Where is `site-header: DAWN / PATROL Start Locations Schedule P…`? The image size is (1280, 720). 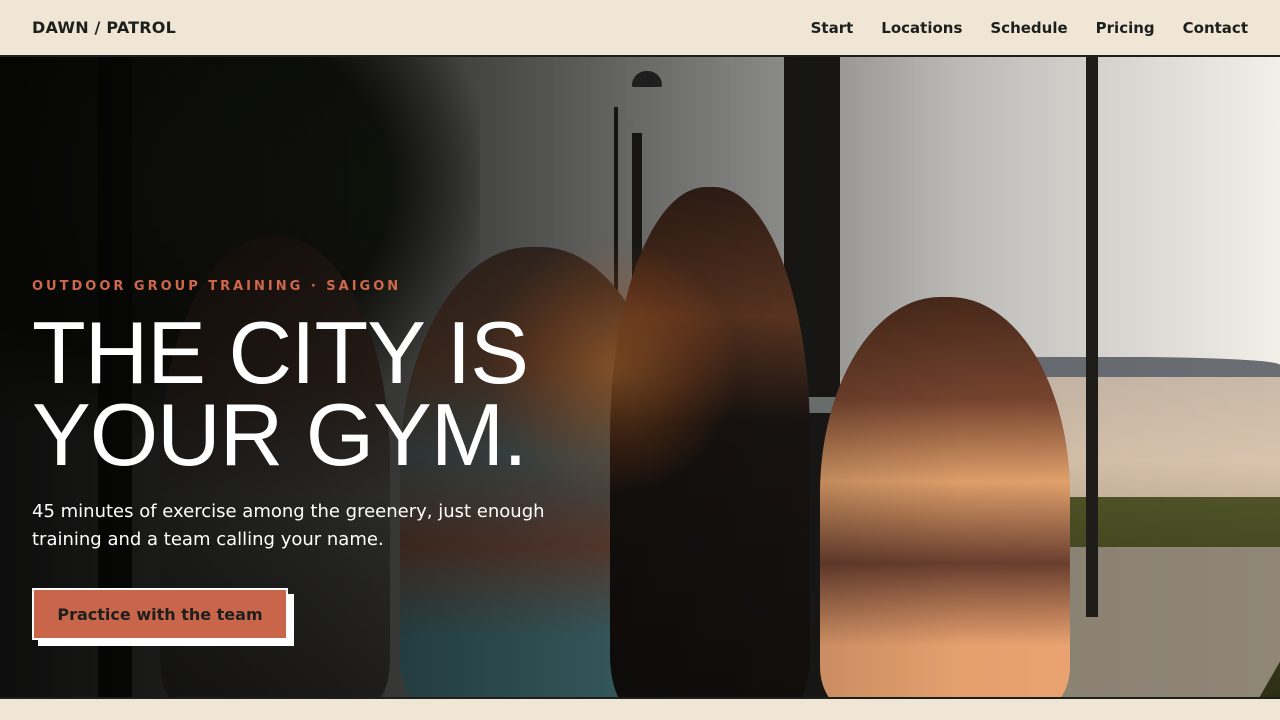 site-header: DAWN / PATROL Start Locations Schedule P… is located at coordinates (640, 28).